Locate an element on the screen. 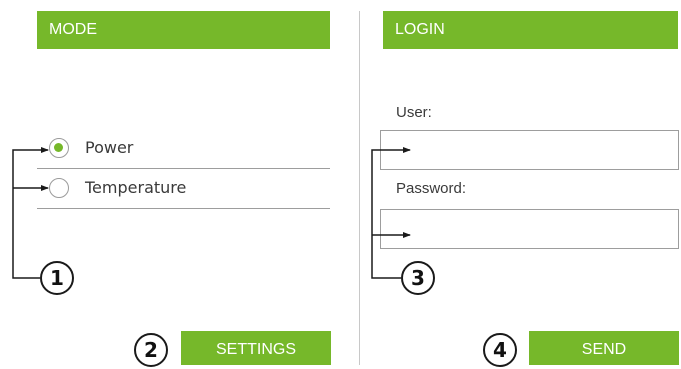 The height and width of the screenshot is (369, 681). login-header: LOGIN is located at coordinates (530, 30).